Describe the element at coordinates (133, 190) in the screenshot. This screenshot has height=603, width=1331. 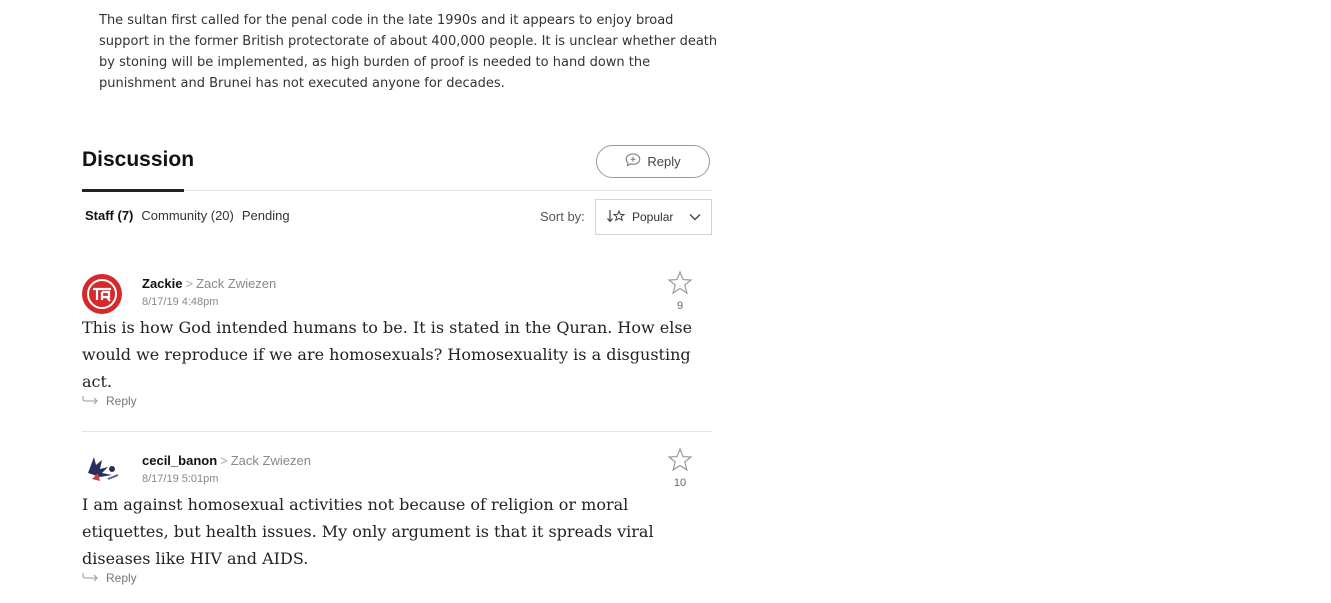
I see `discussion-title-underline` at that location.